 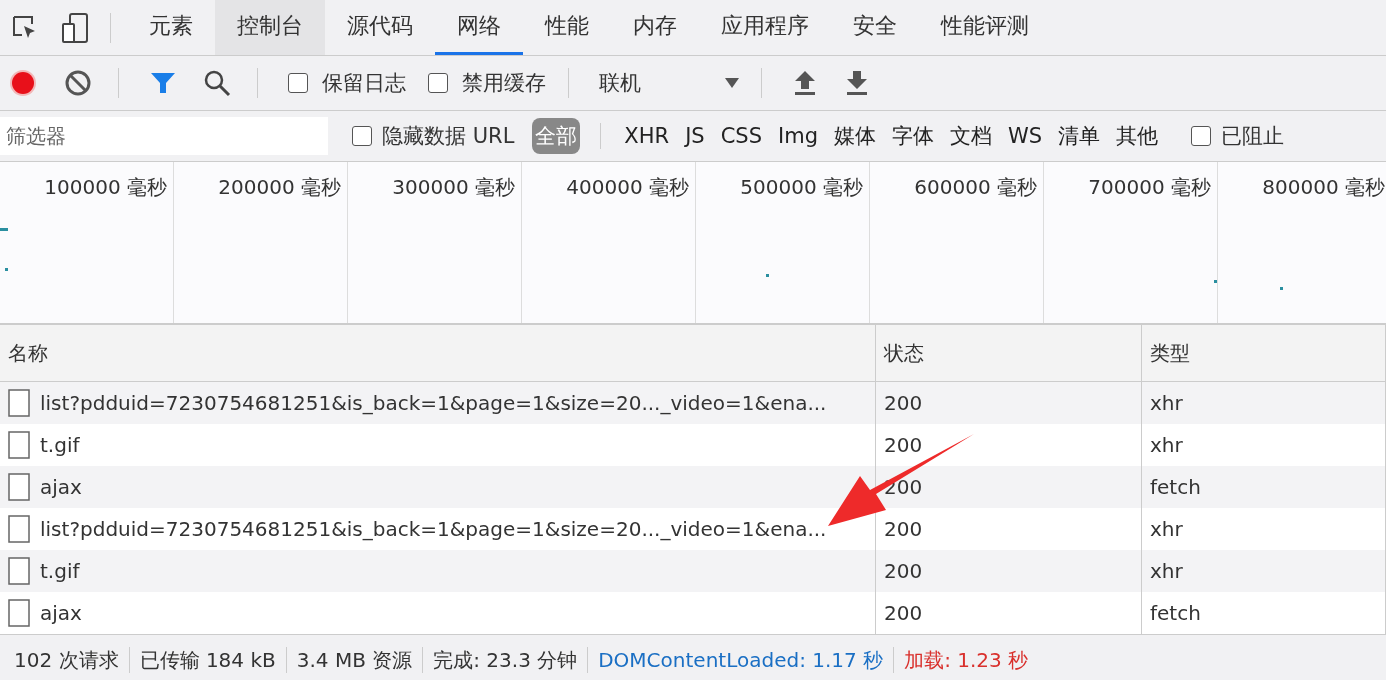 I want to click on panel-tab: 内存, so click(x=655, y=27).